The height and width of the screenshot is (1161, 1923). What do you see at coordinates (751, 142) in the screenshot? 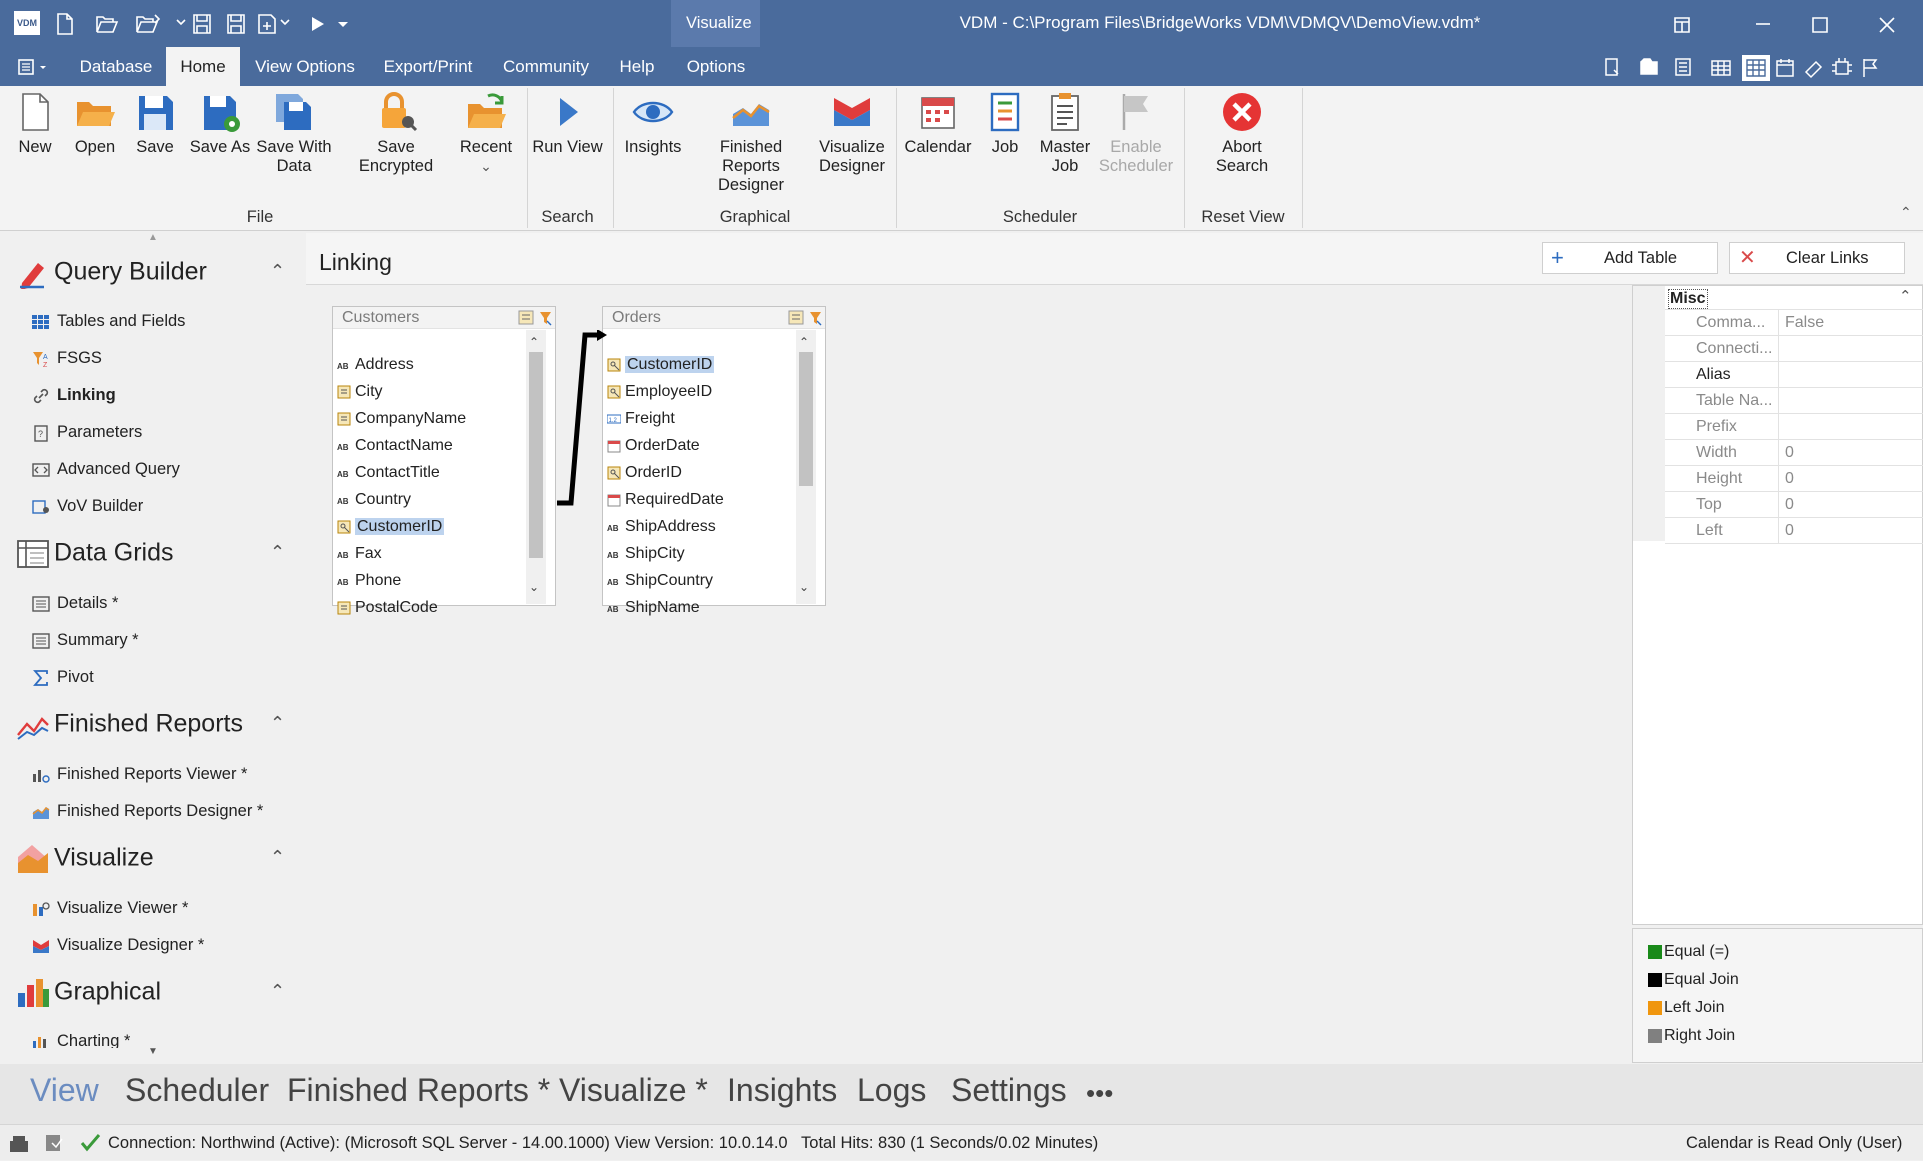
I see `finished-reports-designer-button: Finished Reports Designer` at bounding box center [751, 142].